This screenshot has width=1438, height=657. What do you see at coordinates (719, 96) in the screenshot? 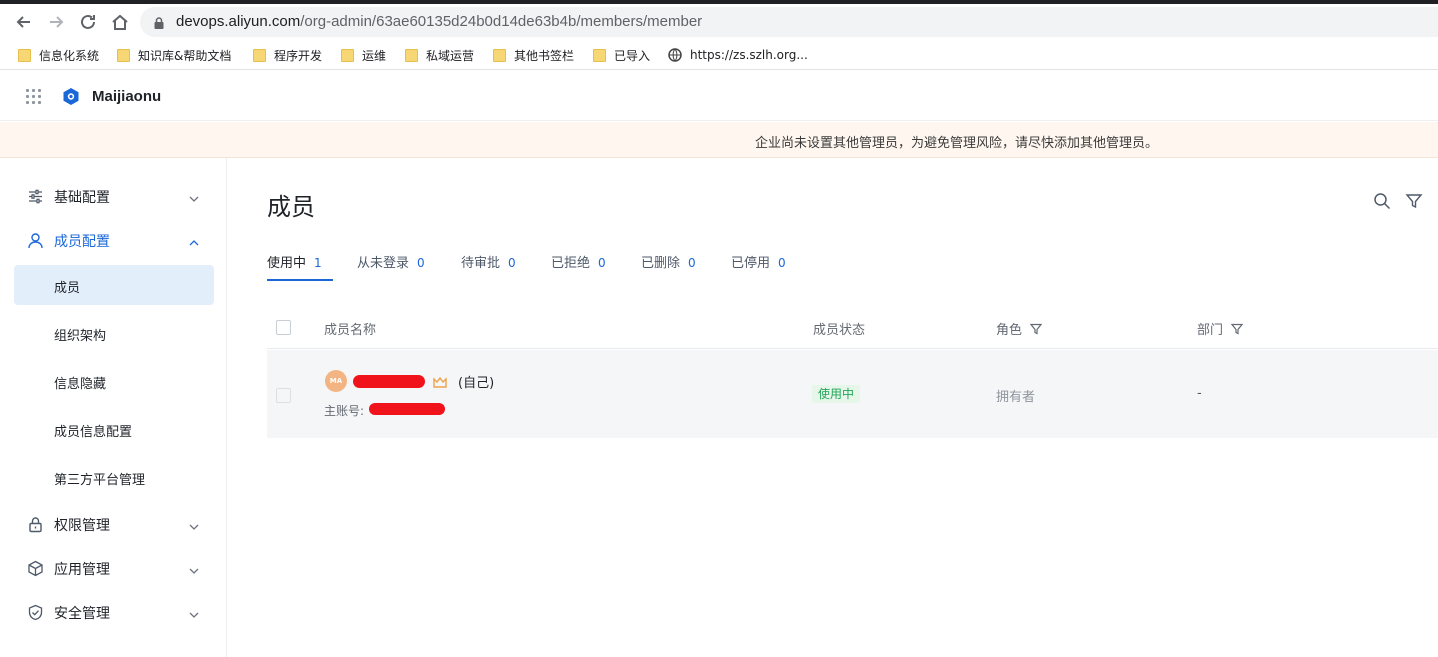
I see `app-header: Maijiaonu` at bounding box center [719, 96].